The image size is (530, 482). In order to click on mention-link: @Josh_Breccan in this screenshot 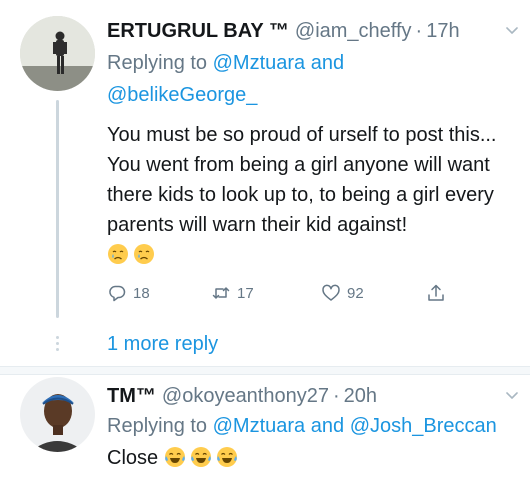, I will do `click(423, 426)`.